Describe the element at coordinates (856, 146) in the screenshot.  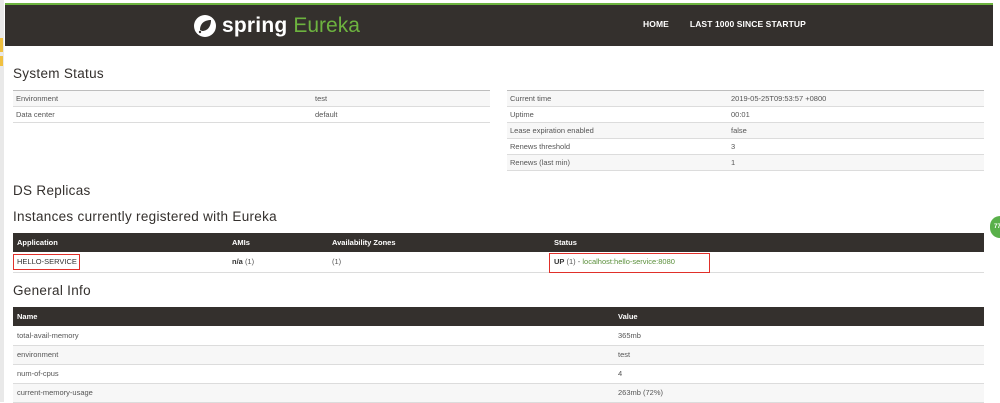
I see `renews-threshold-value: 3` at that location.